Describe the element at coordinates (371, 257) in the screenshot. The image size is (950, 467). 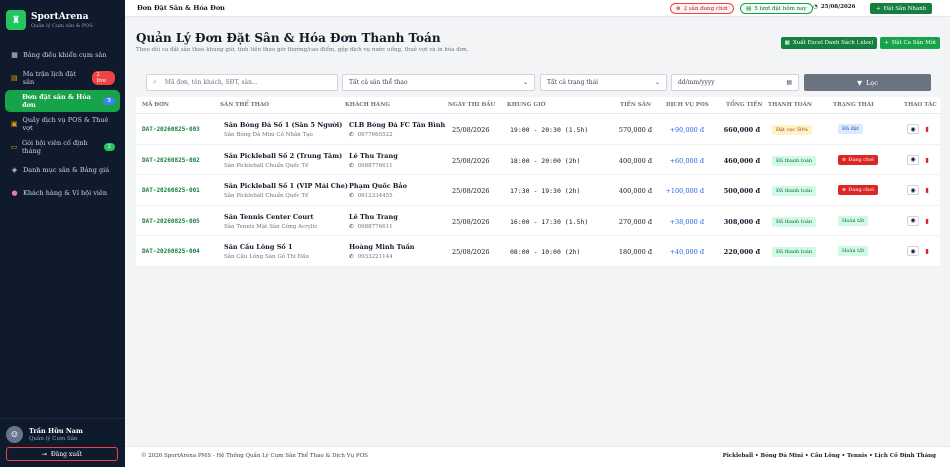
I see `customer-phone: ✆ 0933221144` at that location.